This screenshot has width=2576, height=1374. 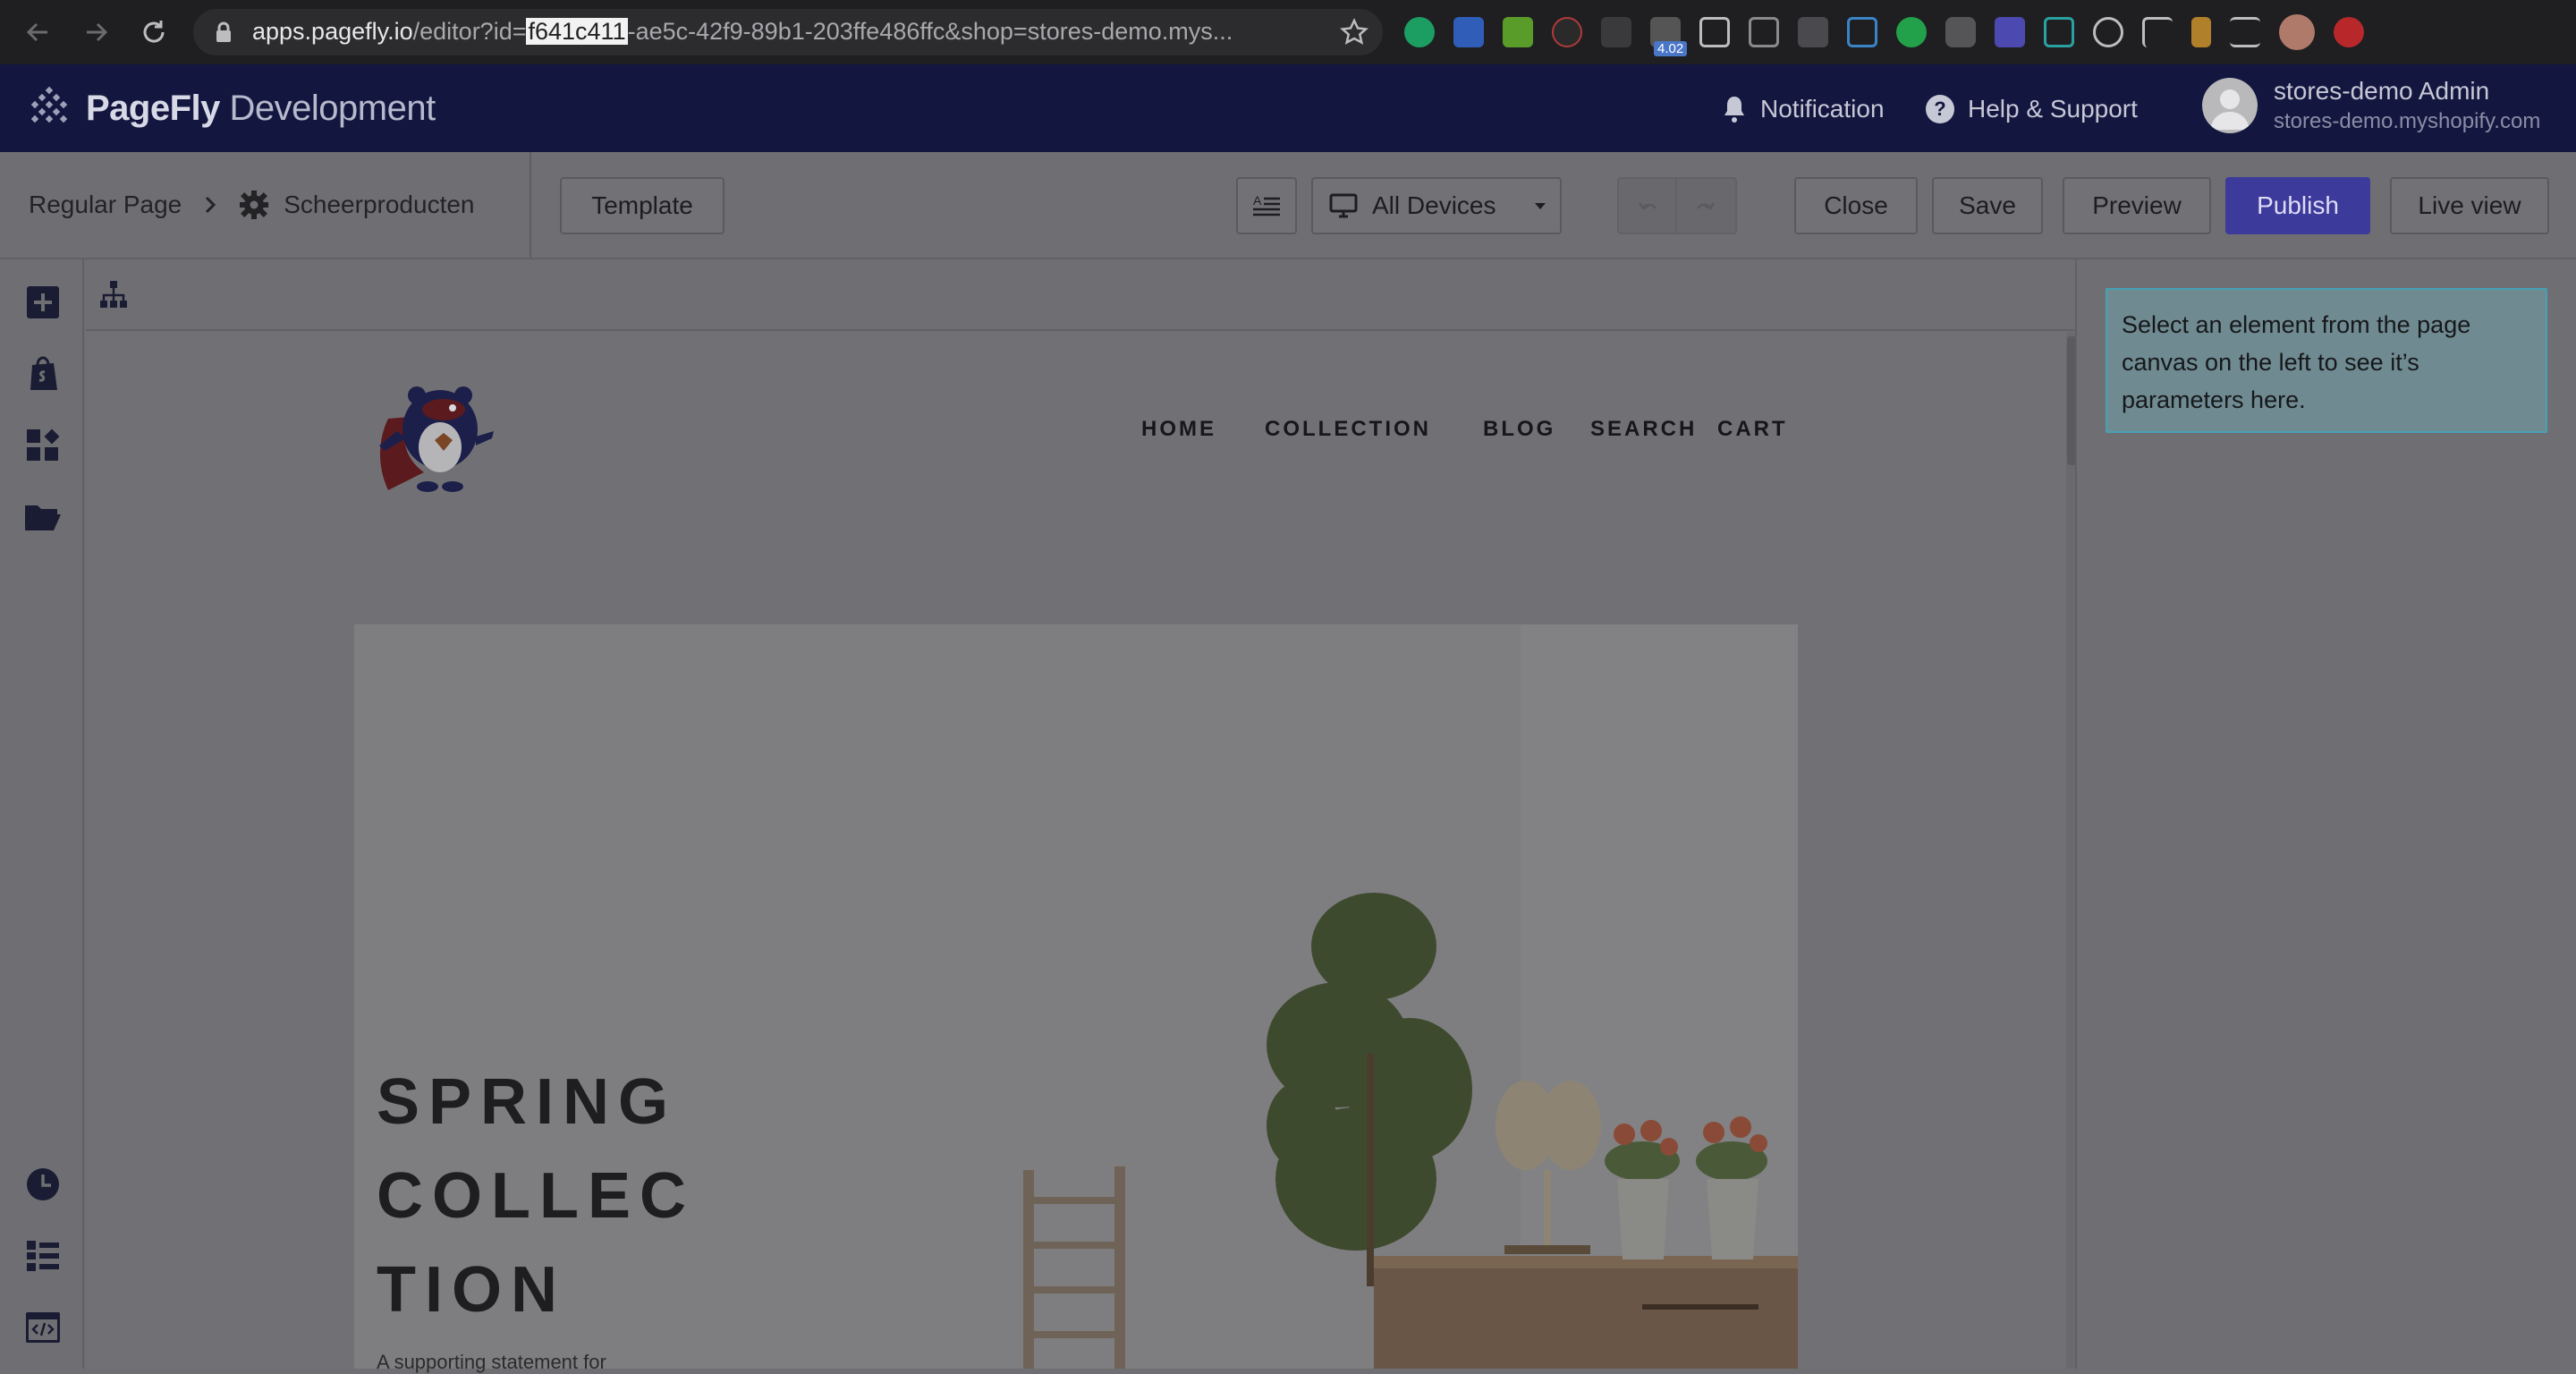 I want to click on gear-icon, so click(x=254, y=205).